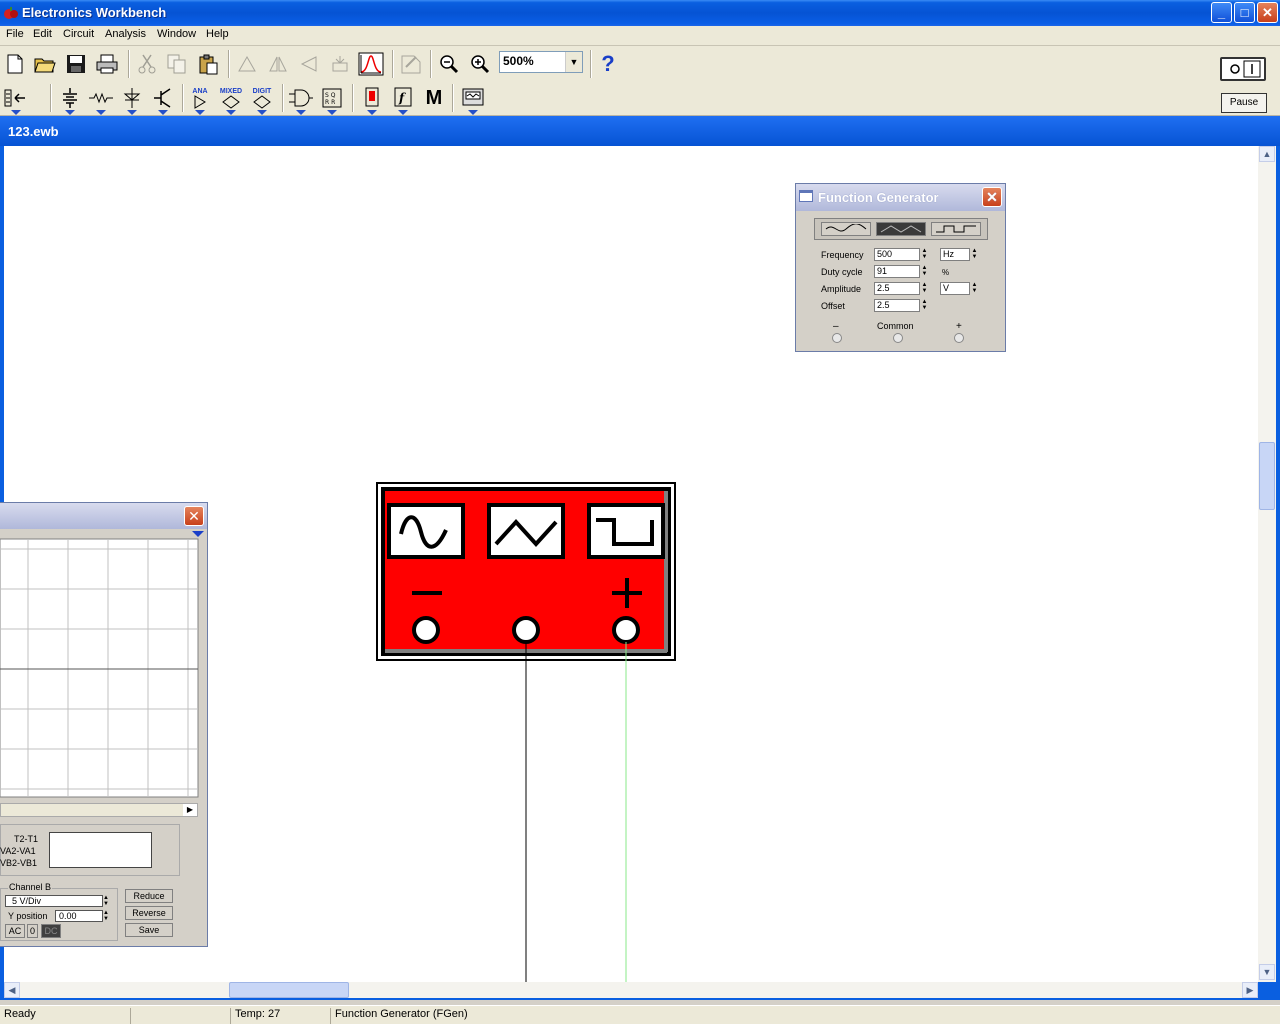  I want to click on y-position-input: 0.00, so click(79, 916).